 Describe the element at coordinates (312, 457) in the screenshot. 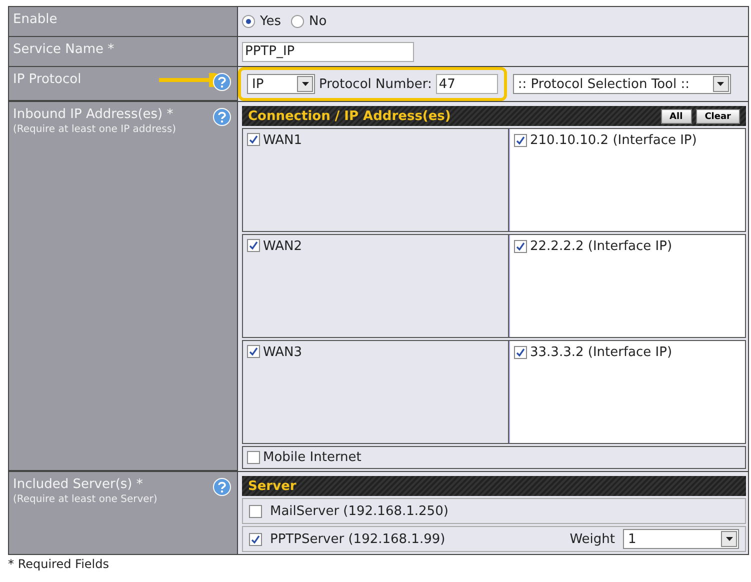

I see `connection-label: Mobile Internet` at that location.